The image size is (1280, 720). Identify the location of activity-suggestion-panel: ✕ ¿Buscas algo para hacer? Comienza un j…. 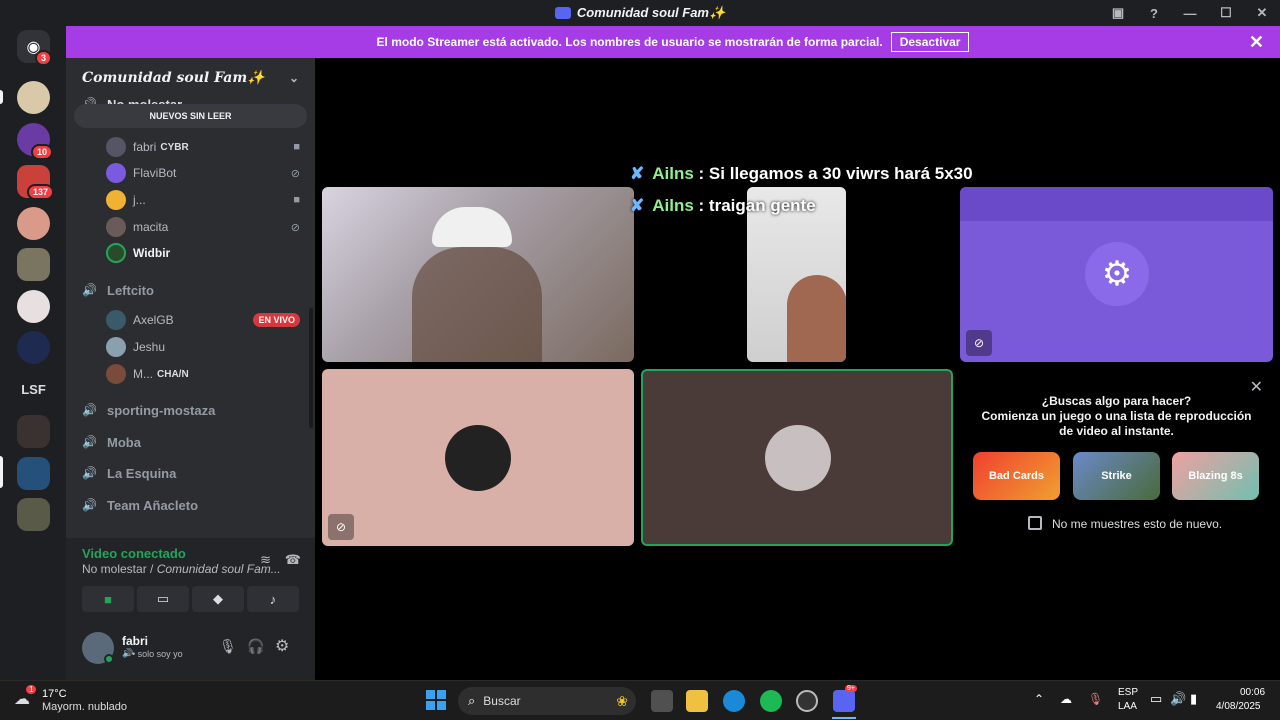
(1116, 457).